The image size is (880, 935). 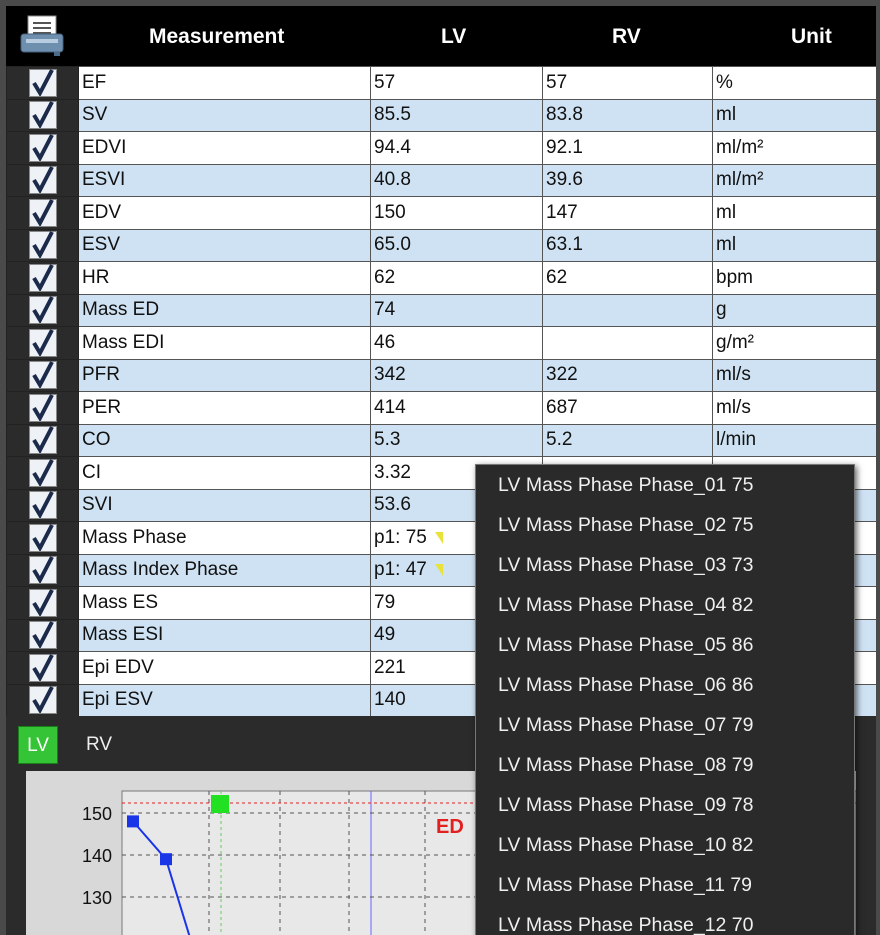 What do you see at coordinates (456, 83) in the screenshot?
I see `lv-value: 57` at bounding box center [456, 83].